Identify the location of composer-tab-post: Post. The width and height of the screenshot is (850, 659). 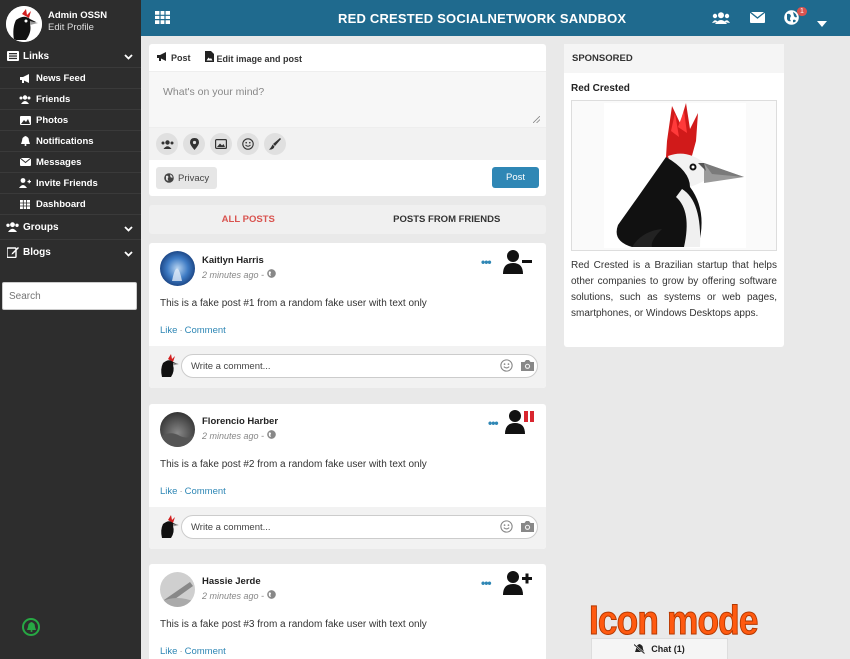
(174, 57).